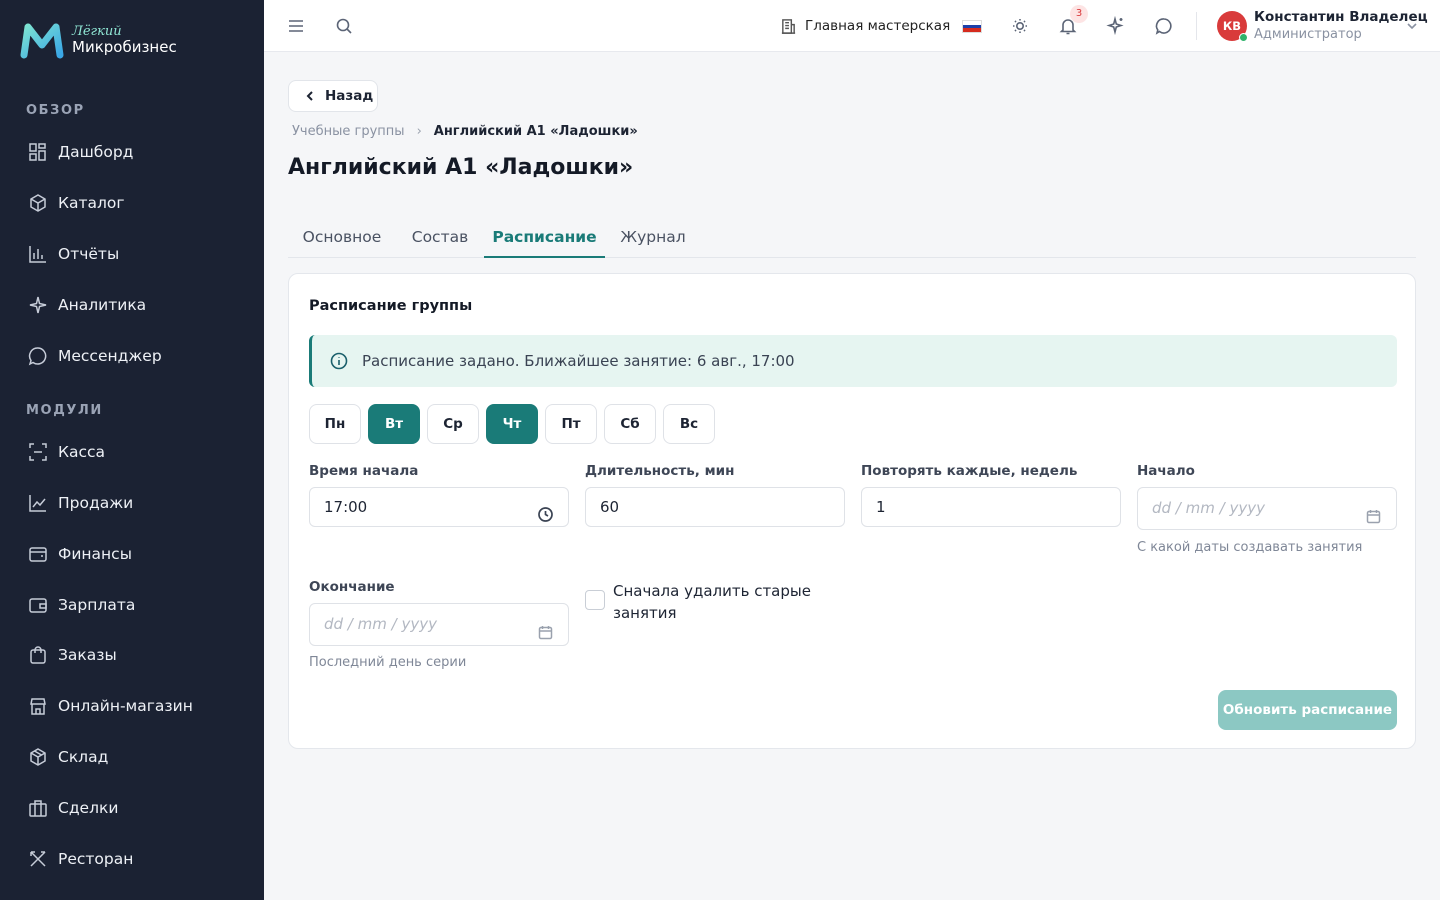 The image size is (1440, 900). I want to click on sidebar-item-messenger: Мессенджер, so click(95, 356).